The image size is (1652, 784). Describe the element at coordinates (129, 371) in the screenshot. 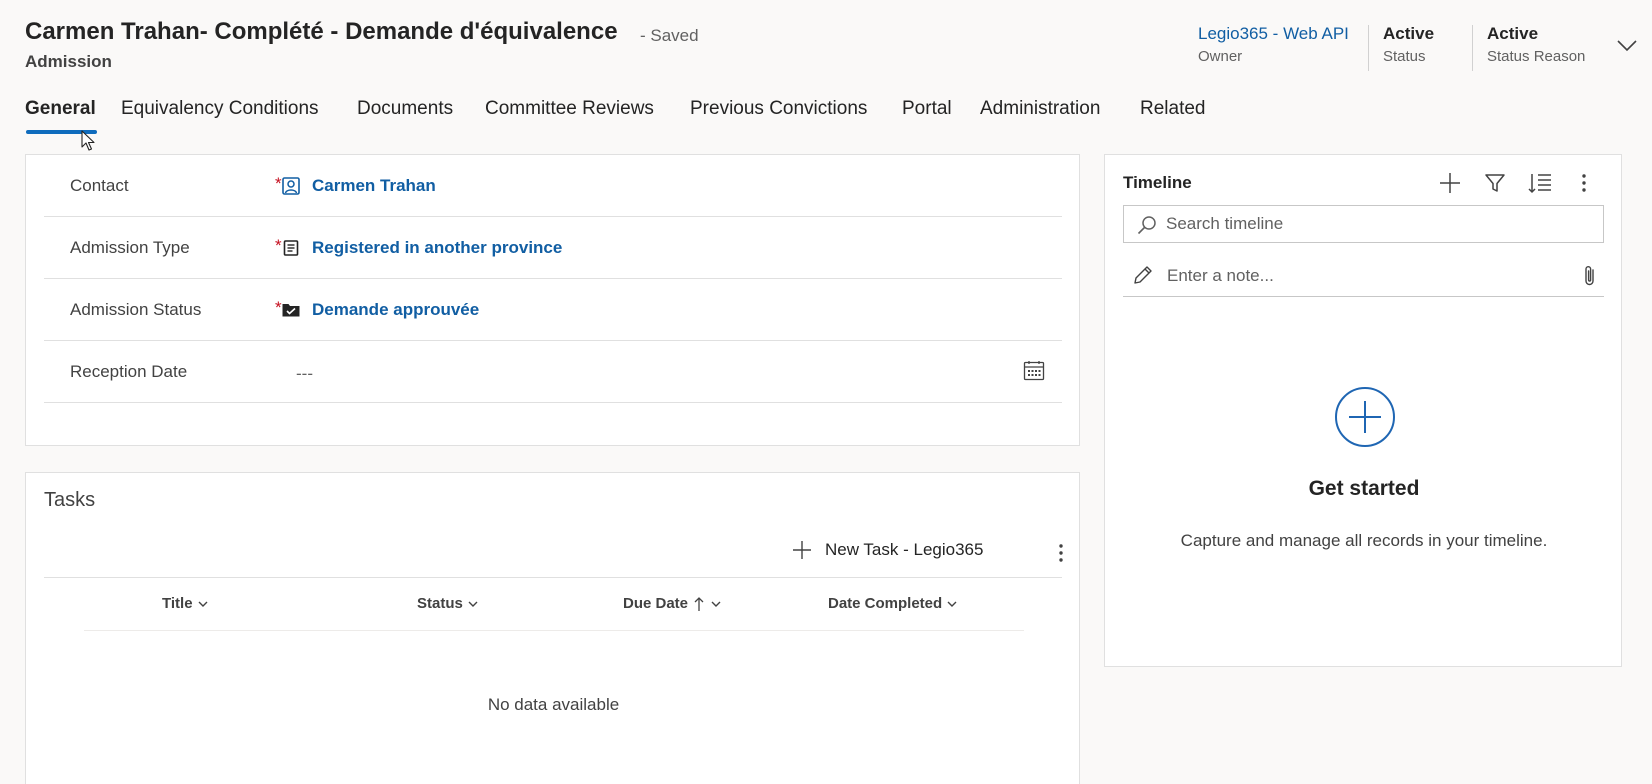

I see `reception-date-label: Reception Date` at that location.